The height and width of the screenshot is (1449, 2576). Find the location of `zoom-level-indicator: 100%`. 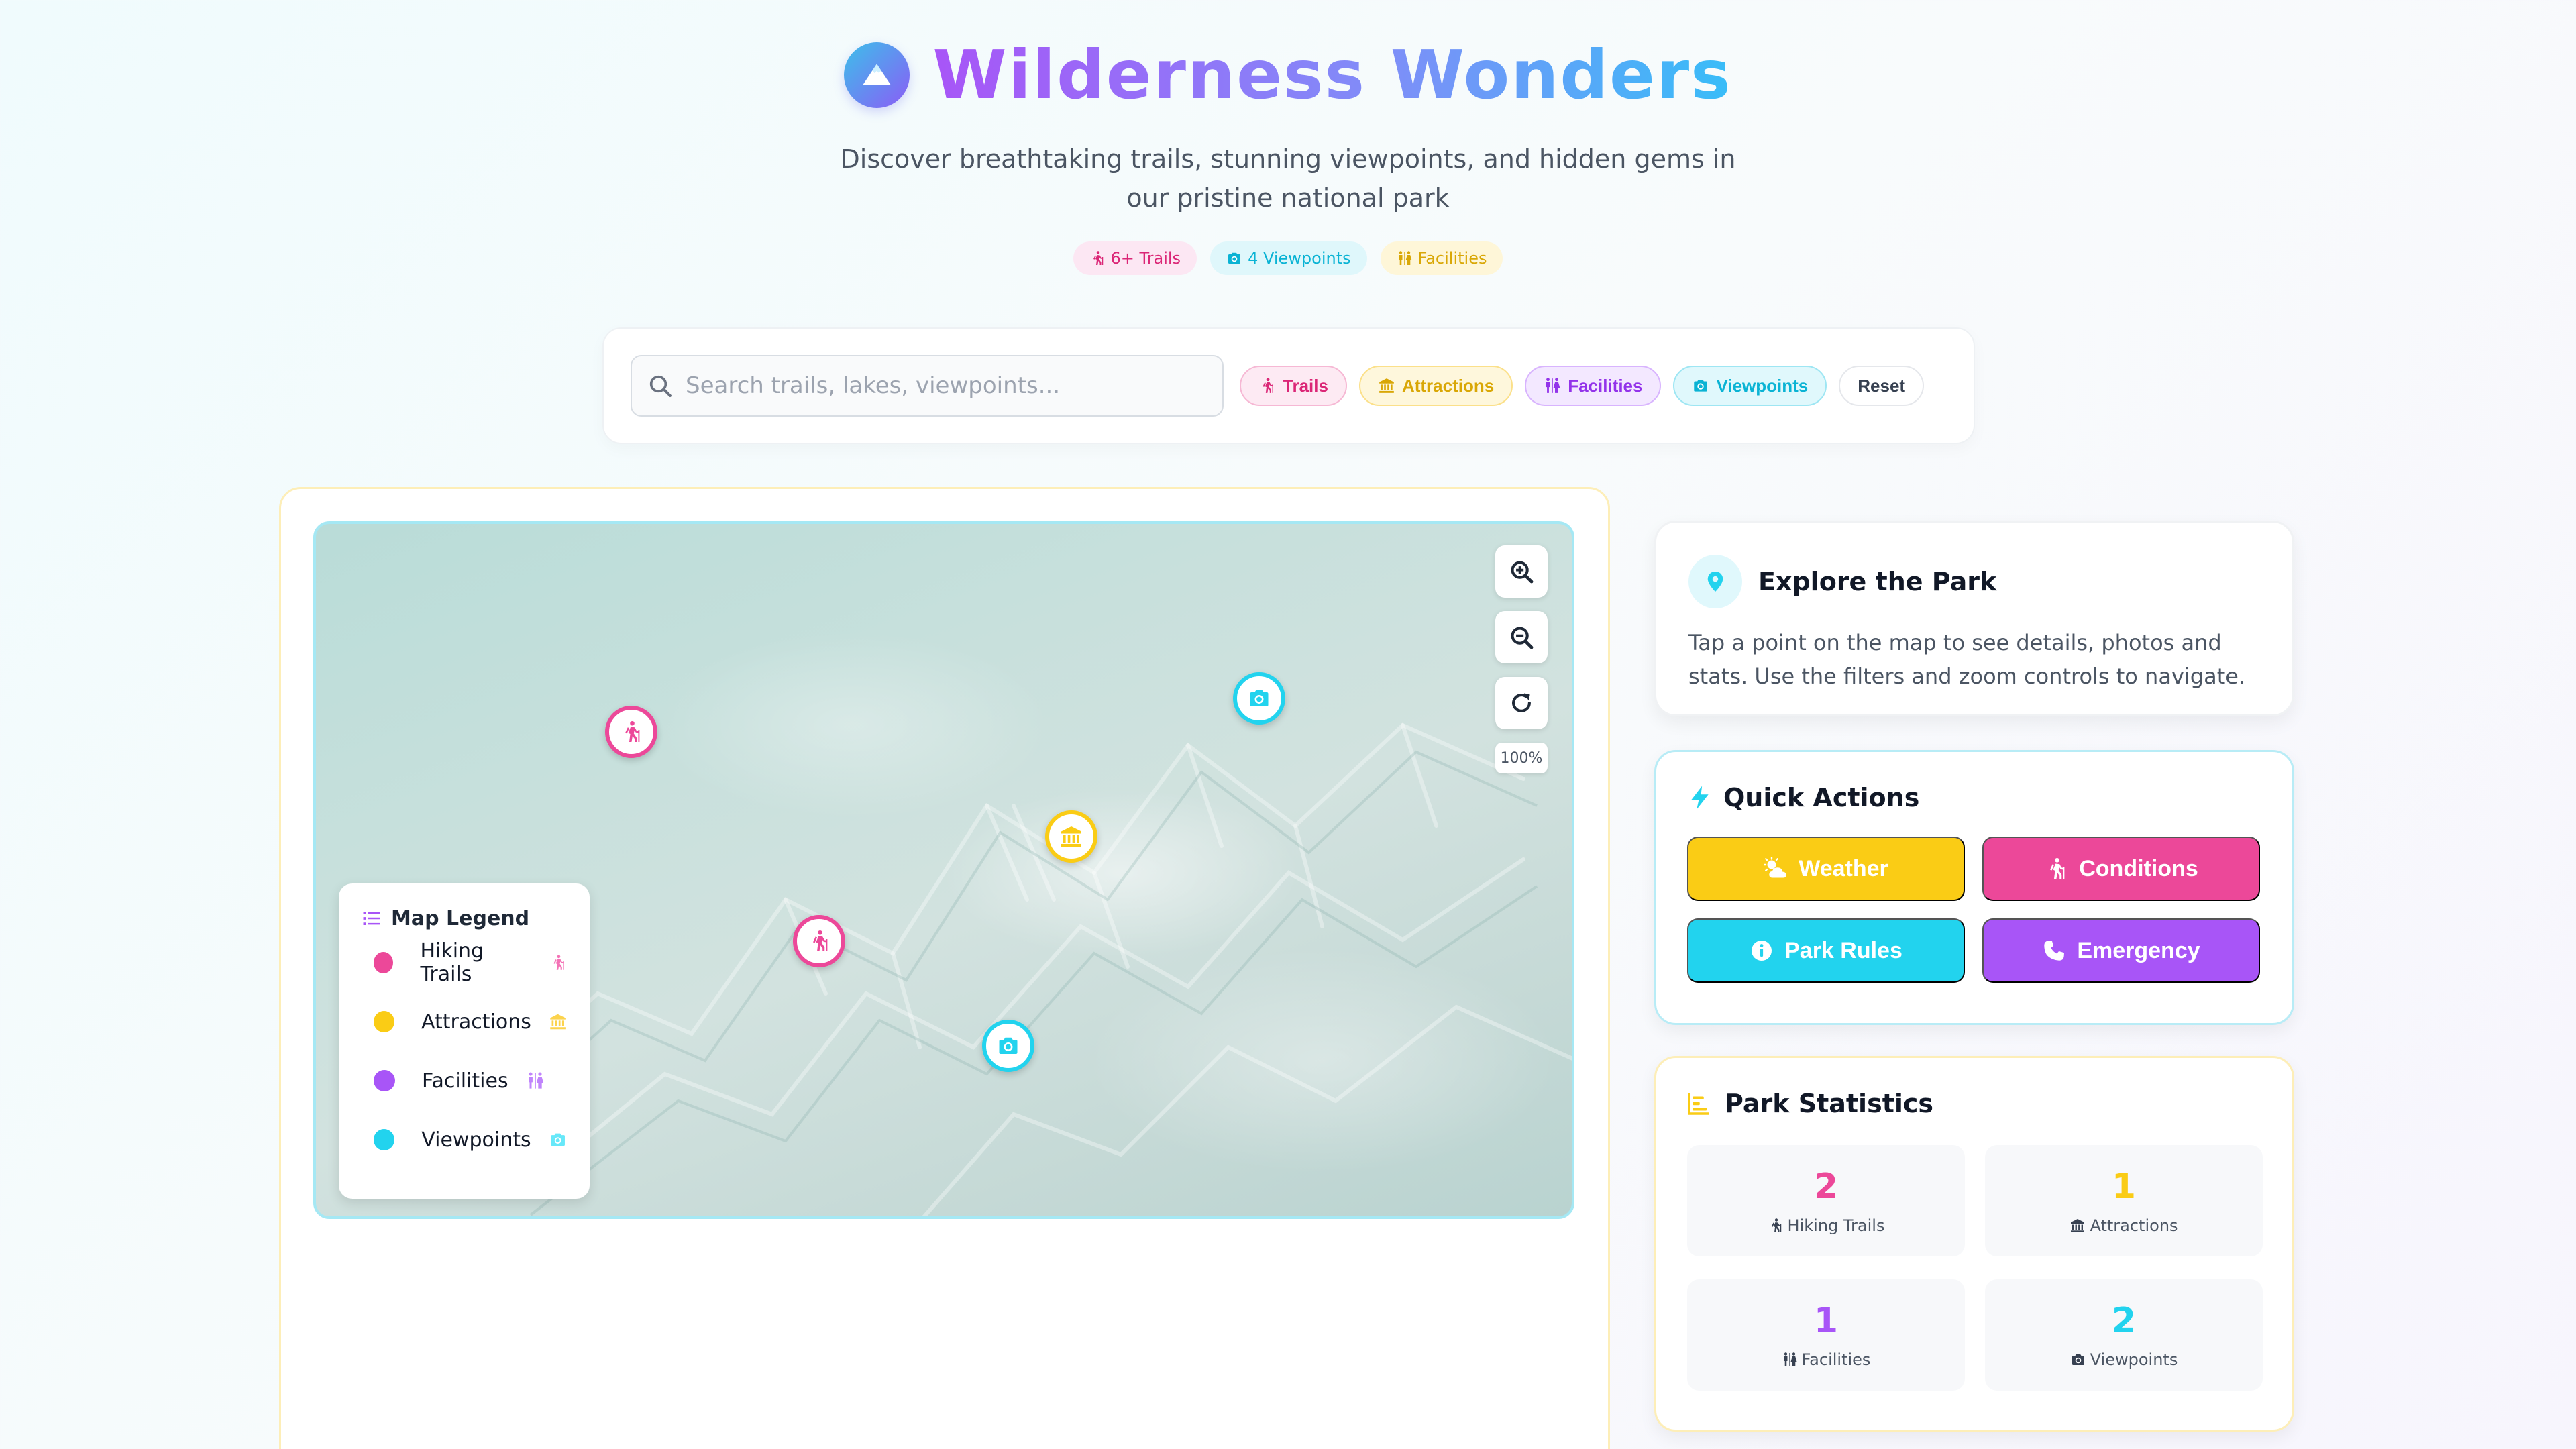

zoom-level-indicator: 100% is located at coordinates (1521, 758).